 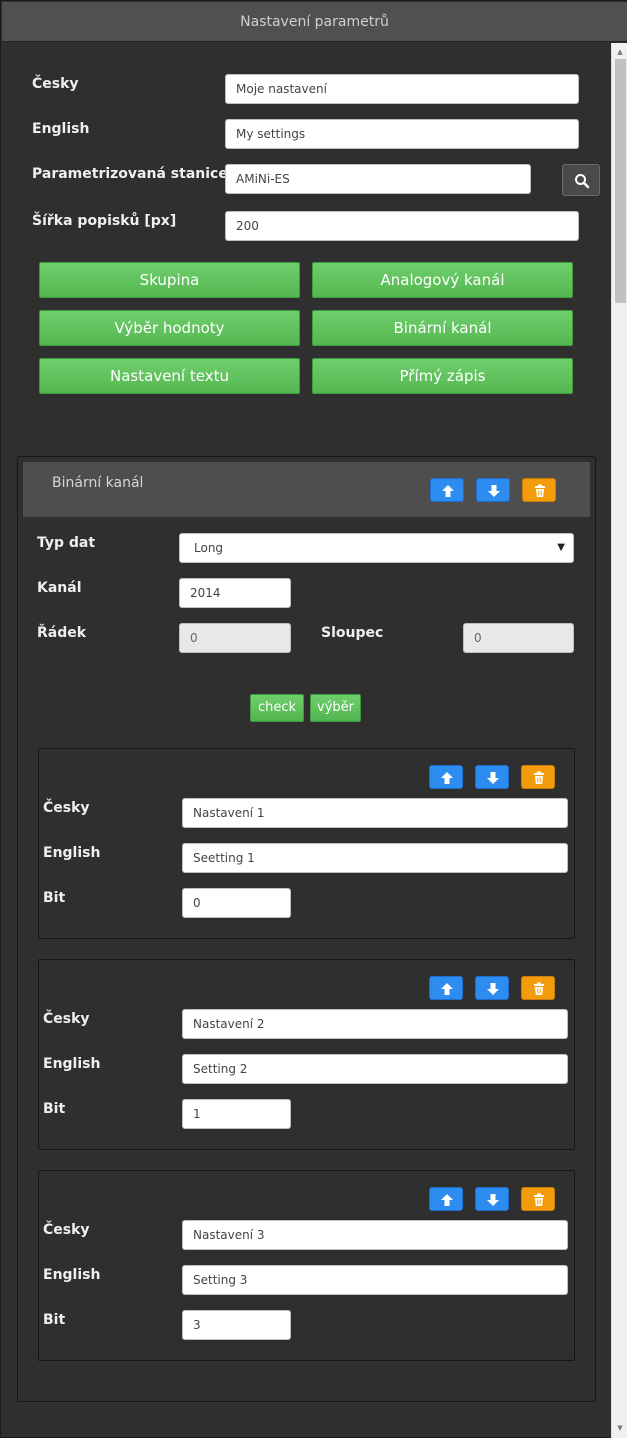 What do you see at coordinates (236, 1114) in the screenshot?
I see `item-bit-input: 1` at bounding box center [236, 1114].